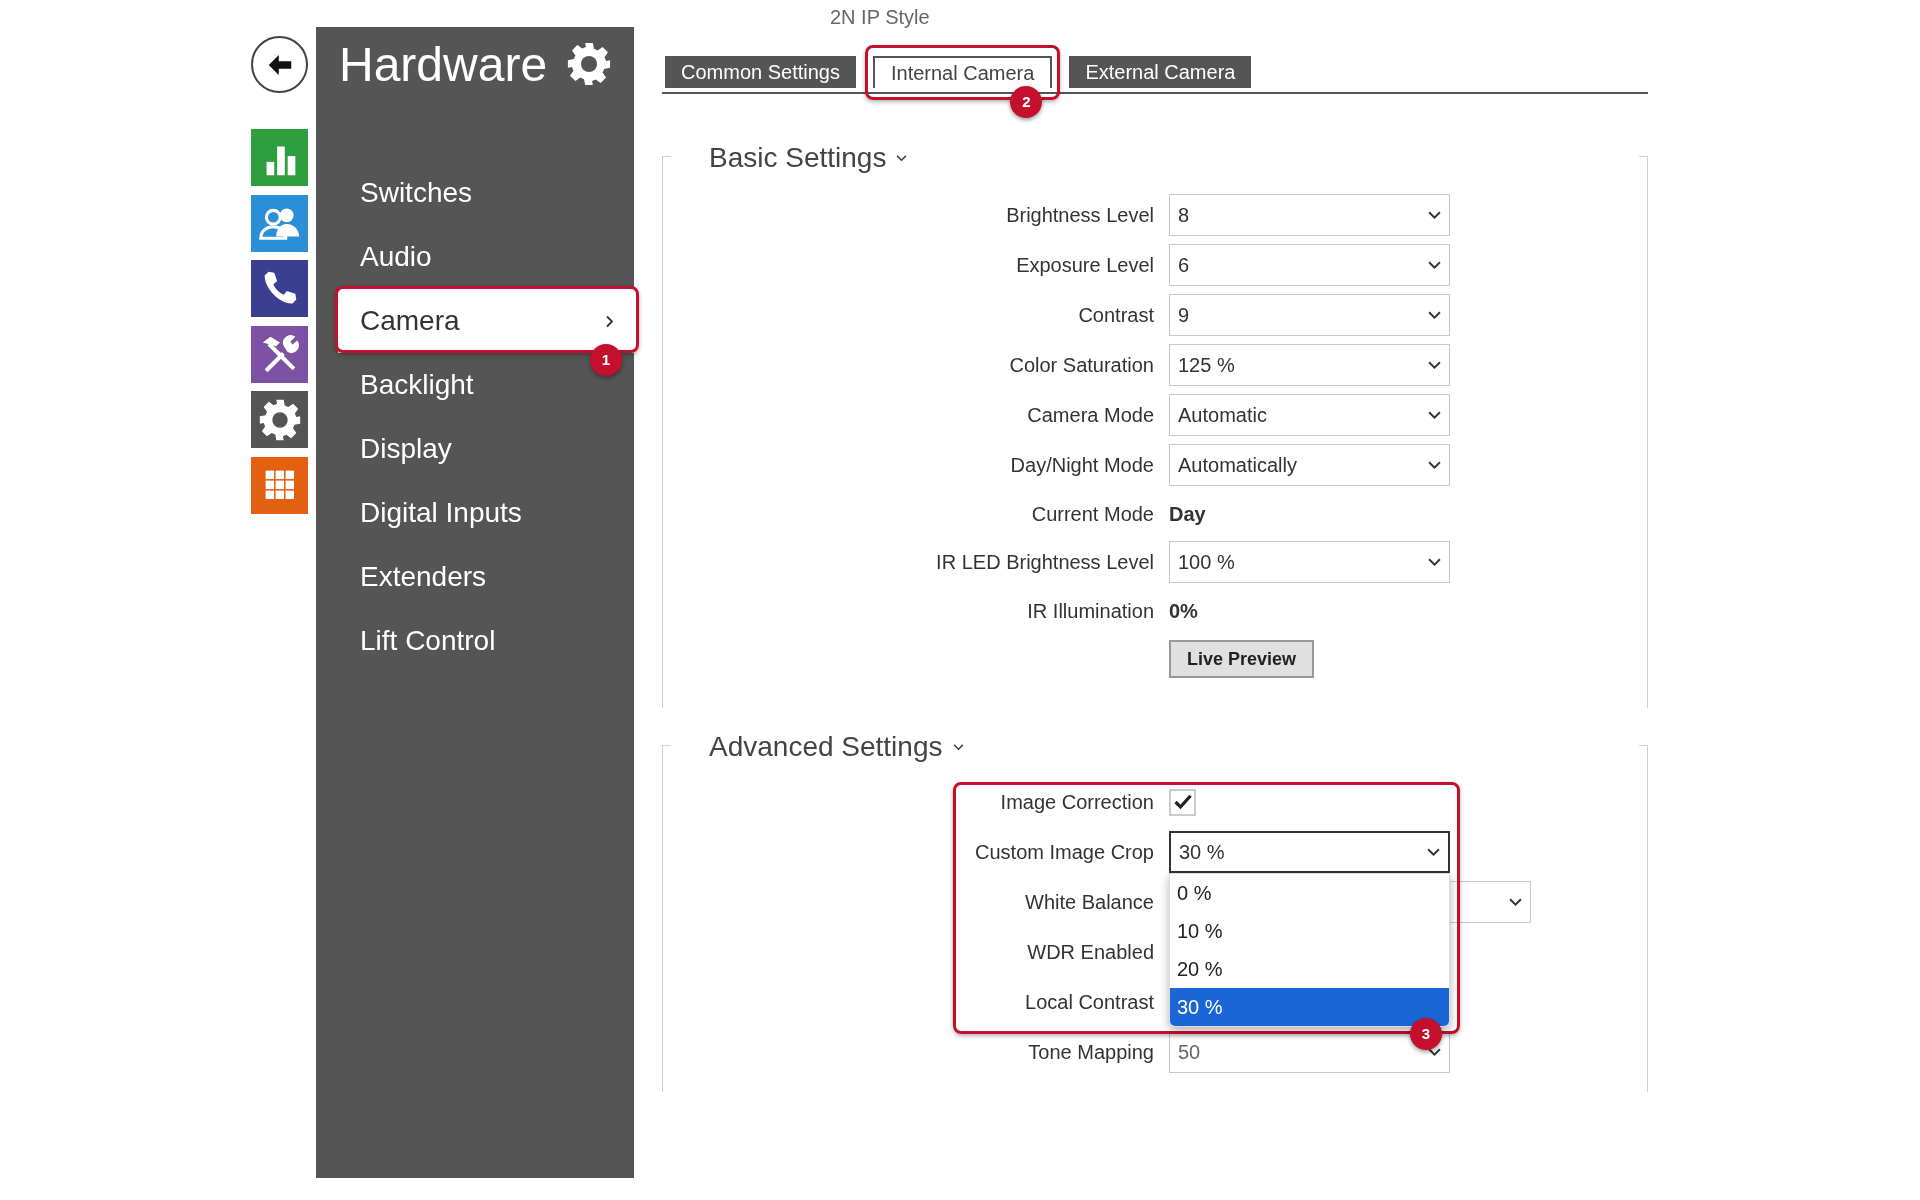 This screenshot has width=1920, height=1200. Describe the element at coordinates (1090, 610) in the screenshot. I see `field-label: IR Illumination` at that location.